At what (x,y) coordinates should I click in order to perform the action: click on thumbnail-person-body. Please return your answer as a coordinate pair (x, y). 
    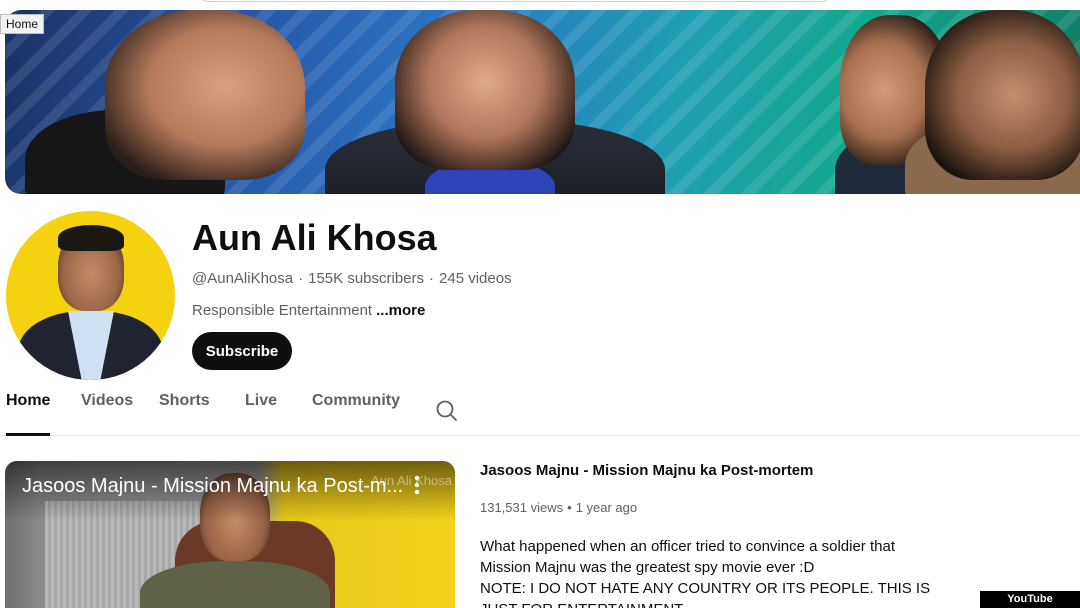
    Looking at the image, I should click on (235, 584).